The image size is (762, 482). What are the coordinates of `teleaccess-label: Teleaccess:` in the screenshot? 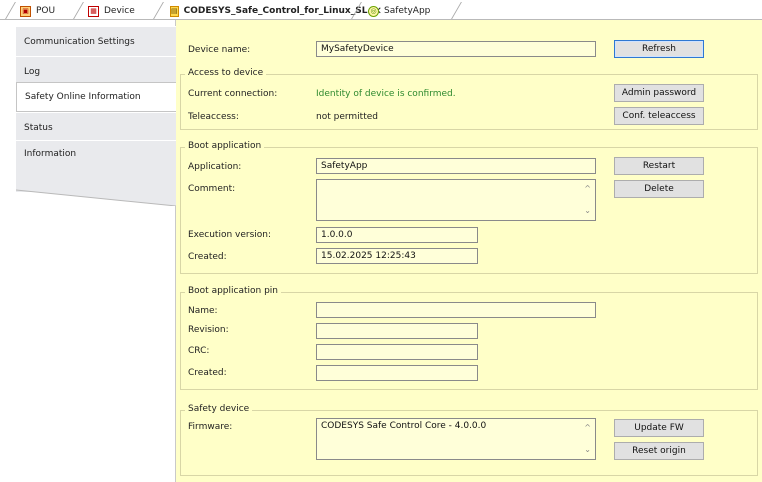 It's located at (213, 117).